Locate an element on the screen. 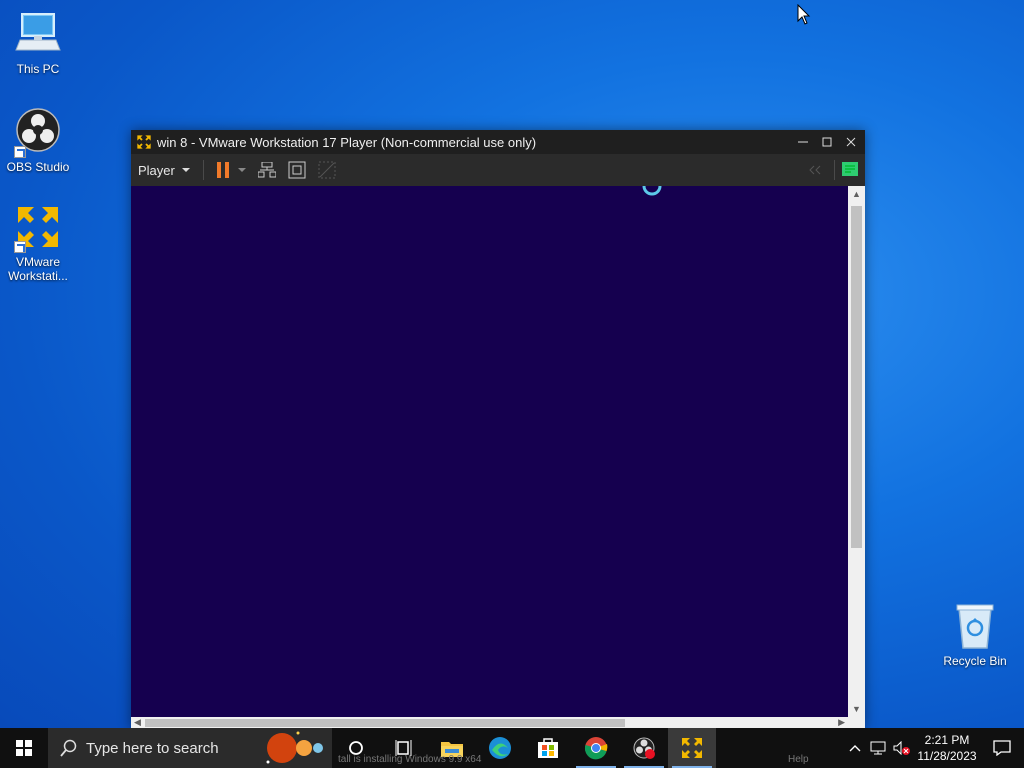 Image resolution: width=1024 pixels, height=768 pixels. send-ctrl-alt-del-button is located at coordinates (267, 170).